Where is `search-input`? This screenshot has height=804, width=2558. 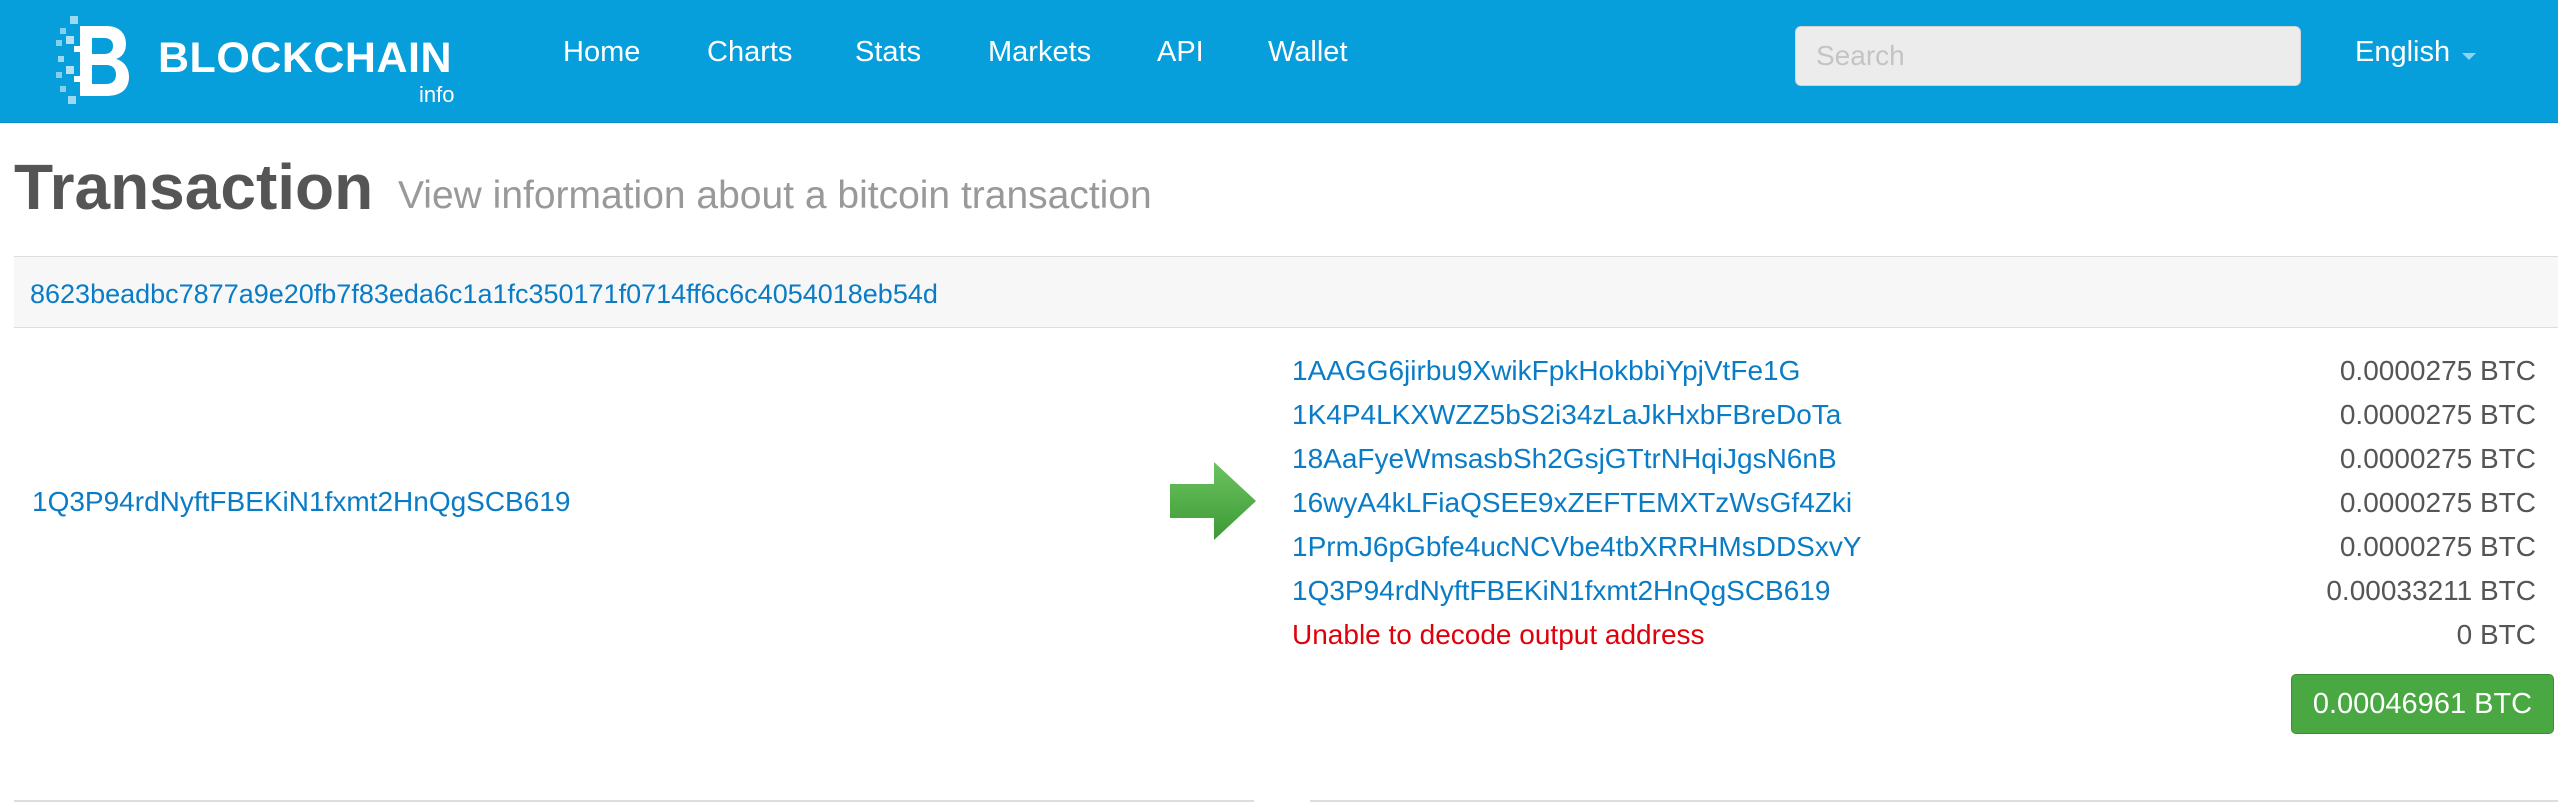 search-input is located at coordinates (2048, 56).